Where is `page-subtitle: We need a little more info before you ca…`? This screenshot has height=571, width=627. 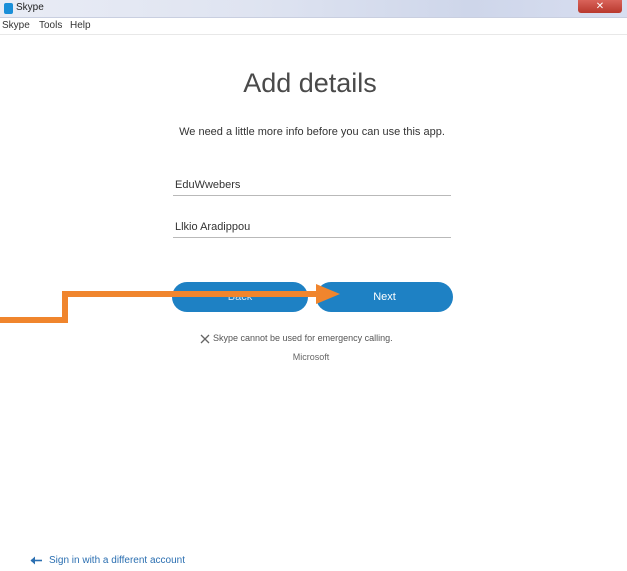
page-subtitle: We need a little more info before you ca… is located at coordinates (312, 132).